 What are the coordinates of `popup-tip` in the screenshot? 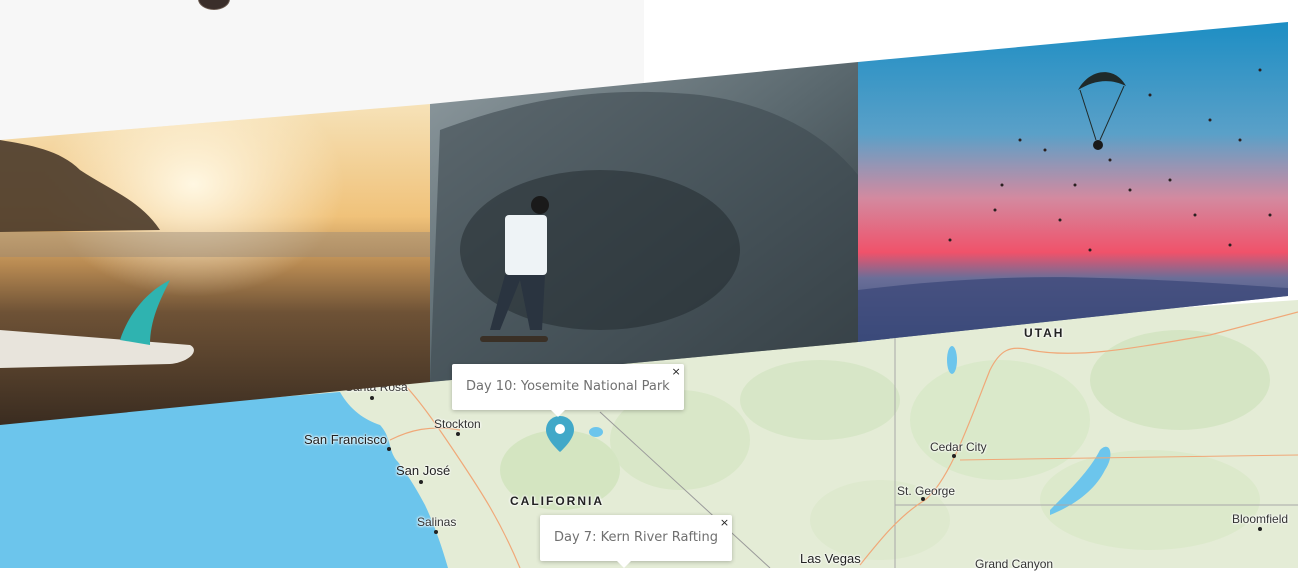 It's located at (558, 413).